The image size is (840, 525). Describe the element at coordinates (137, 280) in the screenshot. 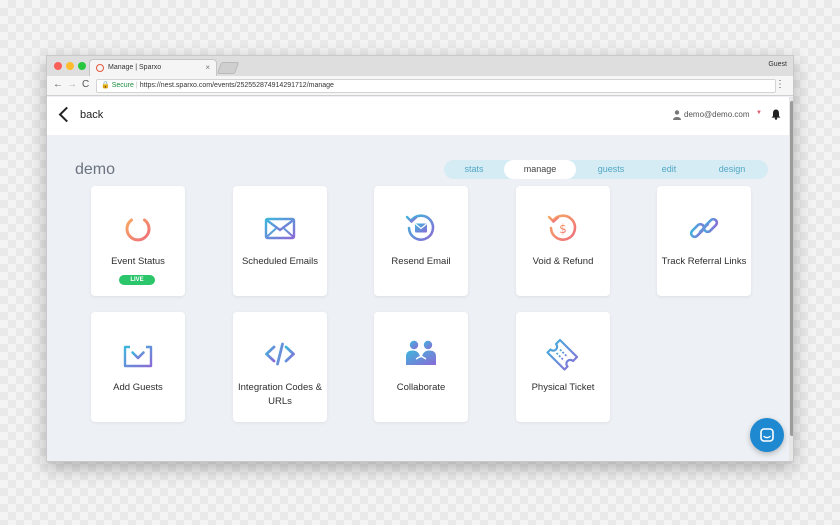

I see `live-status-badge: LIVE` at that location.